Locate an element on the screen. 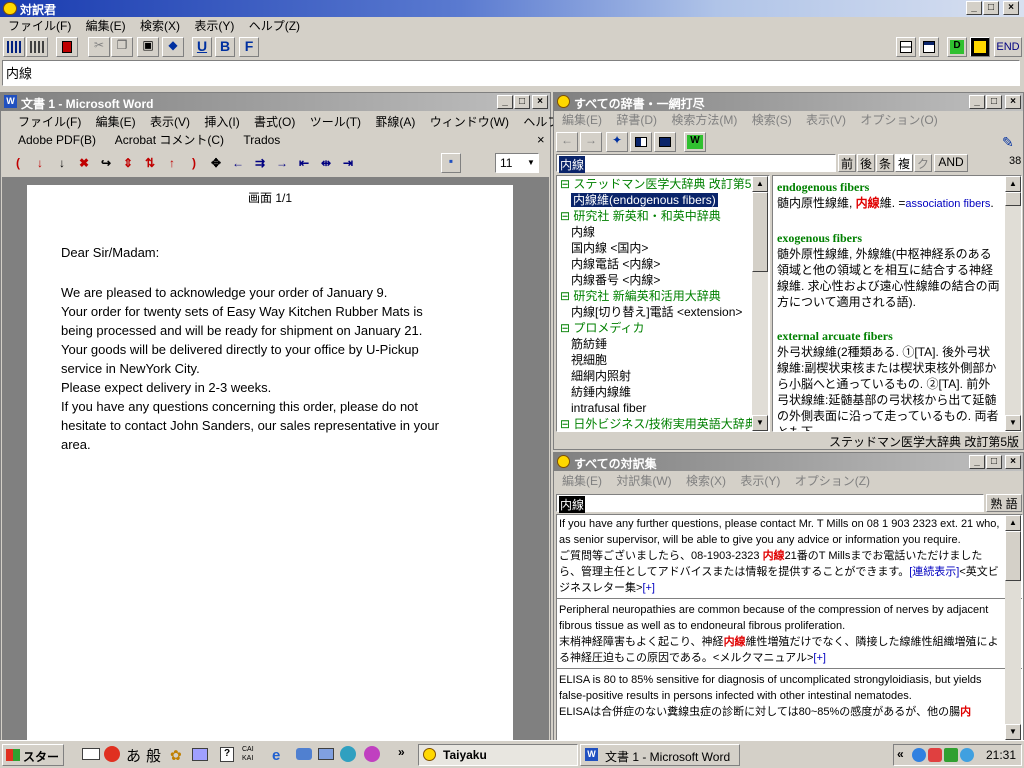  cai-kai-label: CAI KAI is located at coordinates (251, 754).